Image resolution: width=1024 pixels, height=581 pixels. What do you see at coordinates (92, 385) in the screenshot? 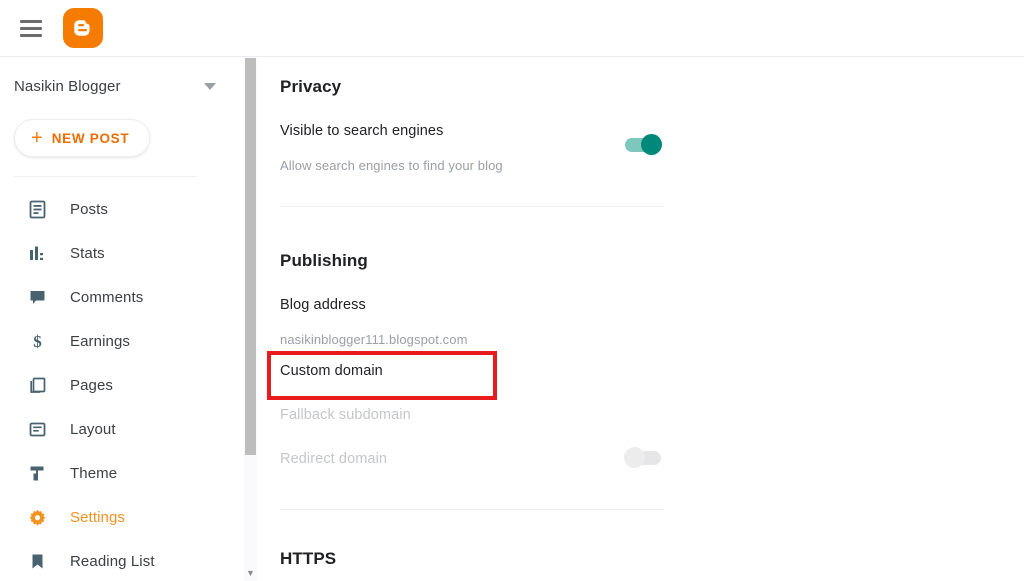
I see `sidebar-item-label: Pages` at bounding box center [92, 385].